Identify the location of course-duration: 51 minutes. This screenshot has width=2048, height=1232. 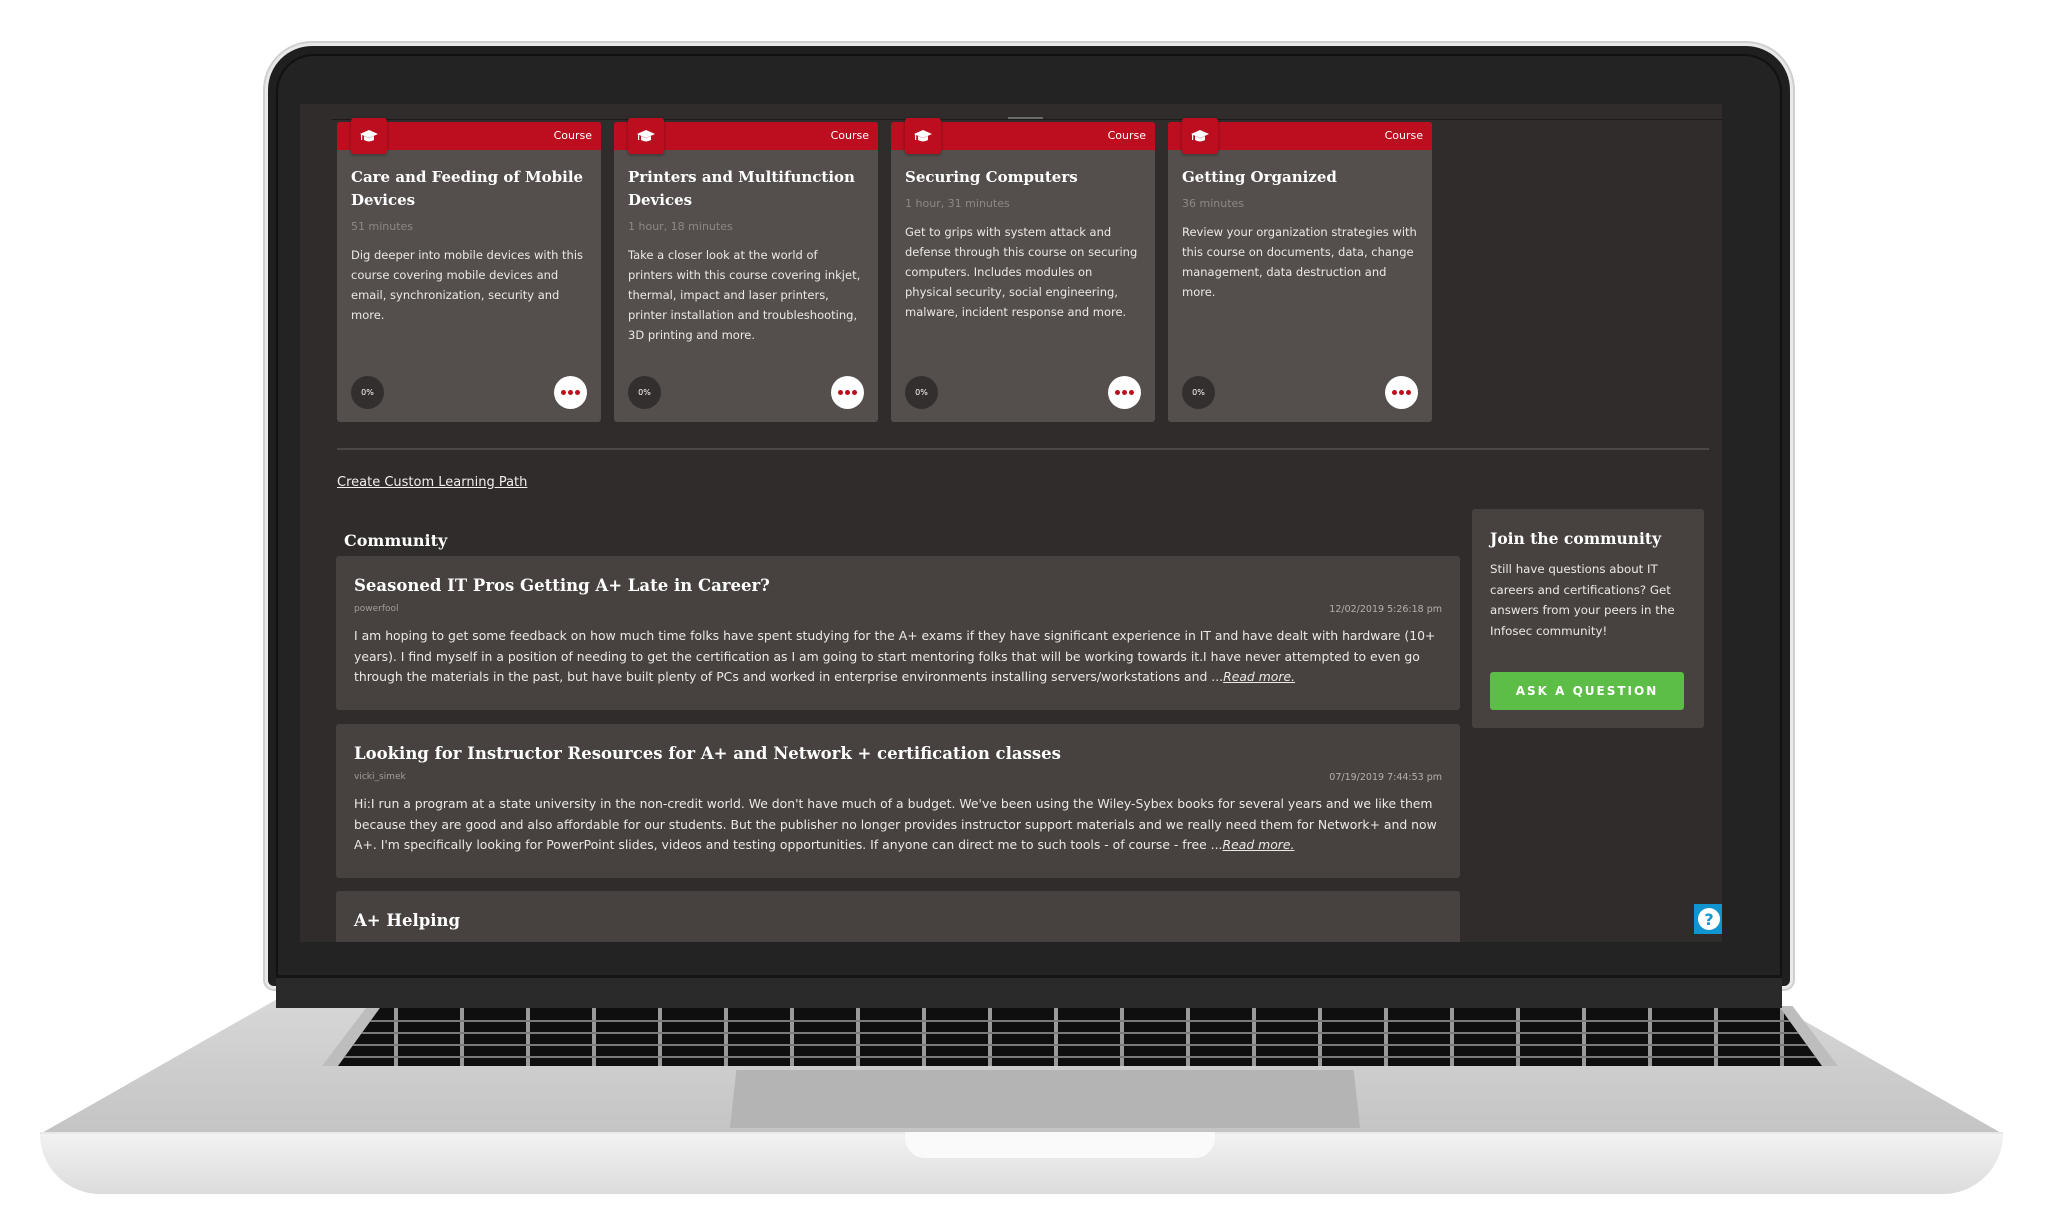
(382, 226).